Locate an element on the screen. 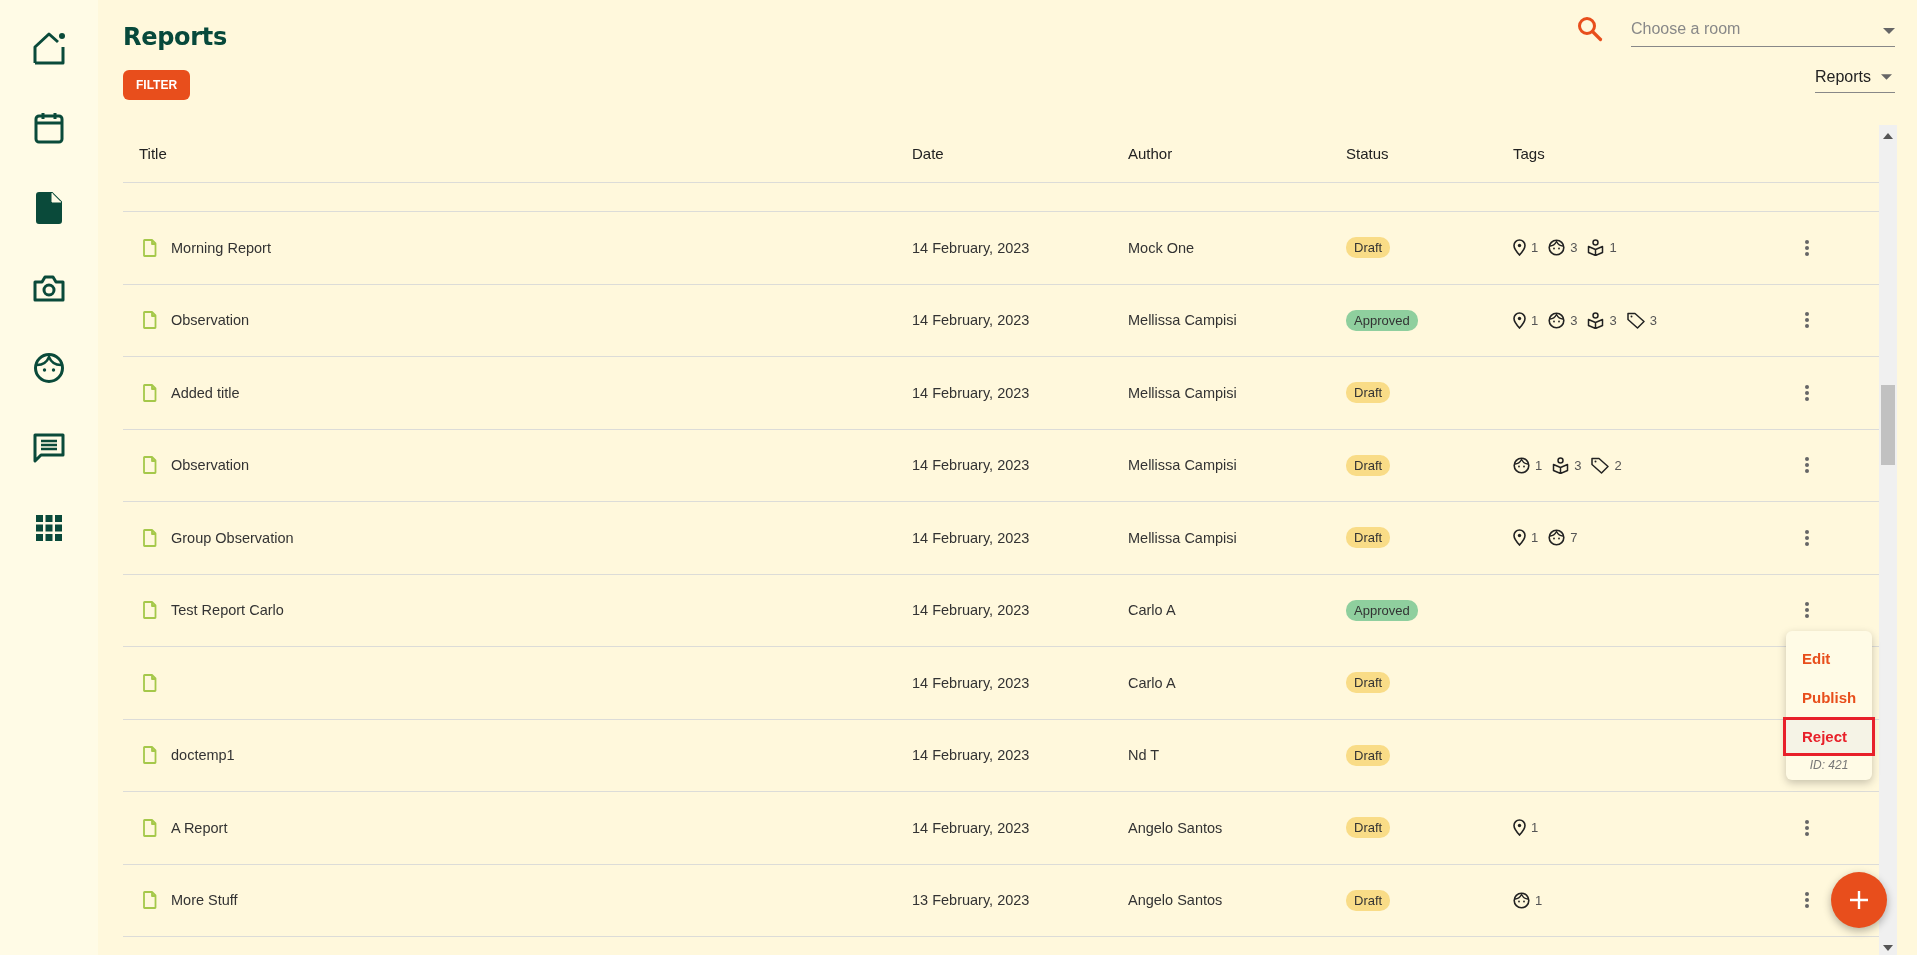 The width and height of the screenshot is (1917, 955). column-header: Date is located at coordinates (928, 153).